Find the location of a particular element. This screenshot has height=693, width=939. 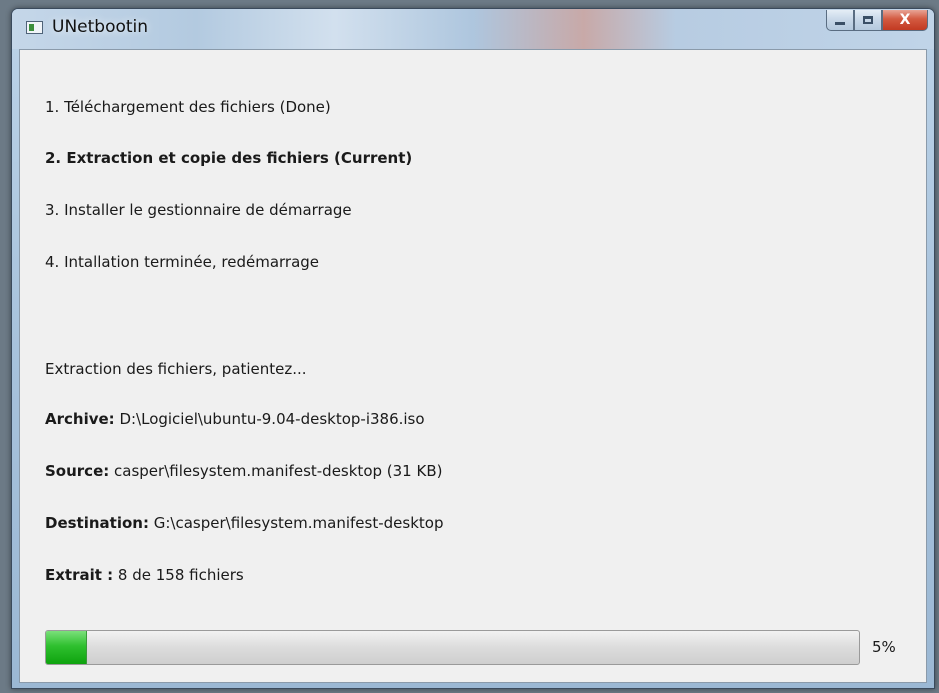

window-title: UNetbootin is located at coordinates (100, 27).